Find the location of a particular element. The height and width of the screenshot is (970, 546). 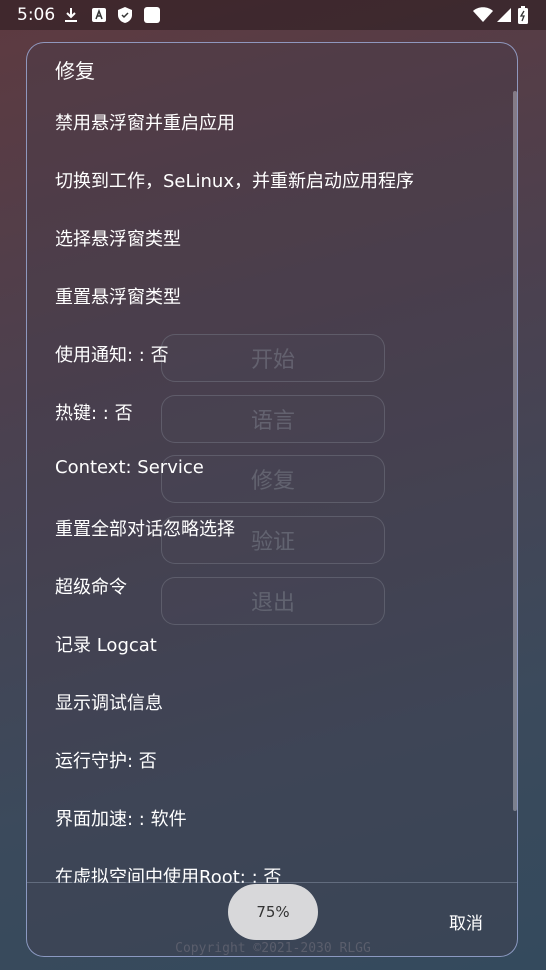

download-icon is located at coordinates (71, 15).